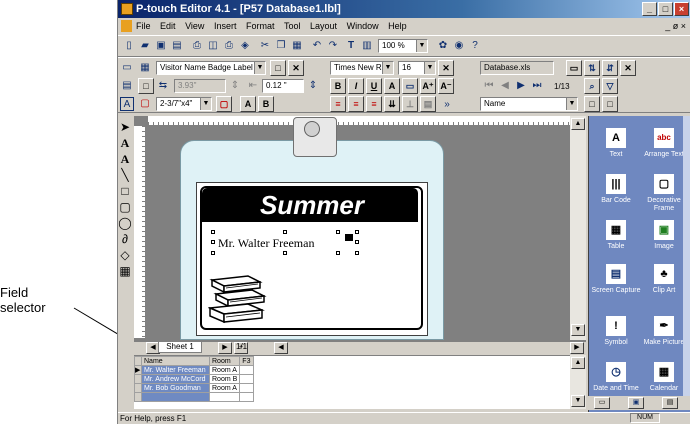 The height and width of the screenshot is (424, 690). Describe the element at coordinates (125, 255) in the screenshot. I see `freehand-tool-icon: ◇` at that location.